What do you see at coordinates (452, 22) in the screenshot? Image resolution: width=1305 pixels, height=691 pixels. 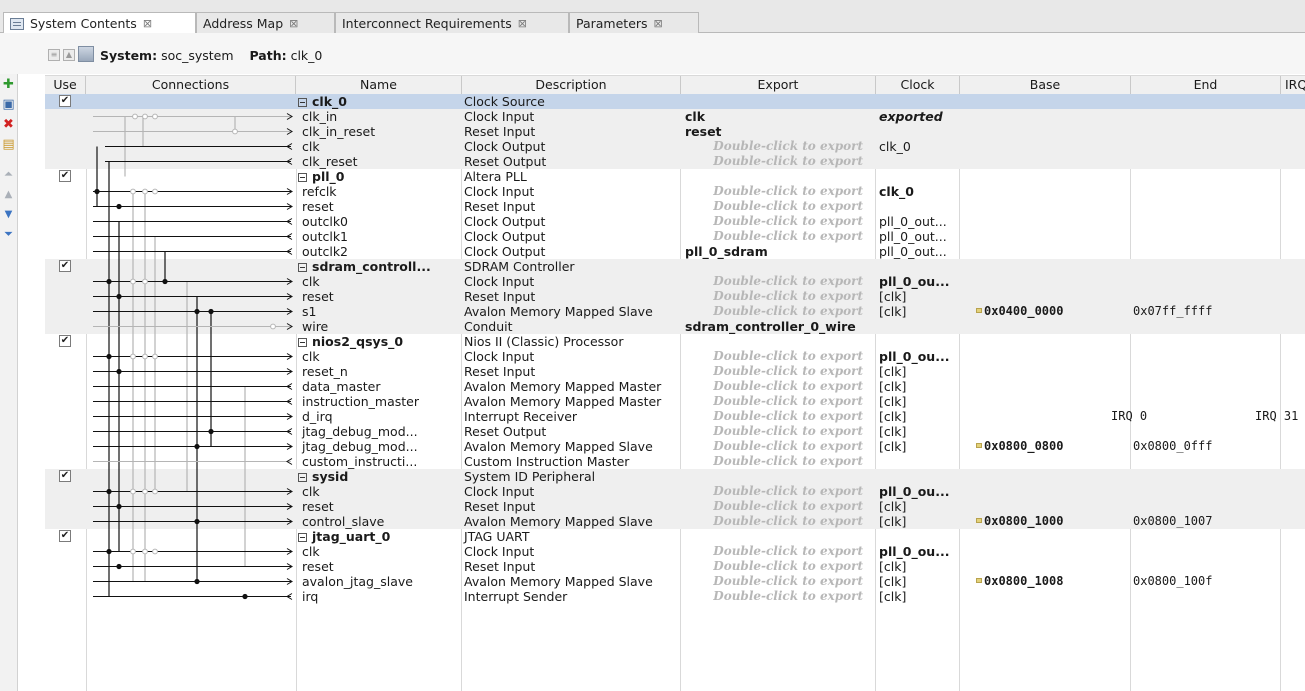 I see `tab-interconnect-requirements: Interconnect Requirements ⊠` at bounding box center [452, 22].